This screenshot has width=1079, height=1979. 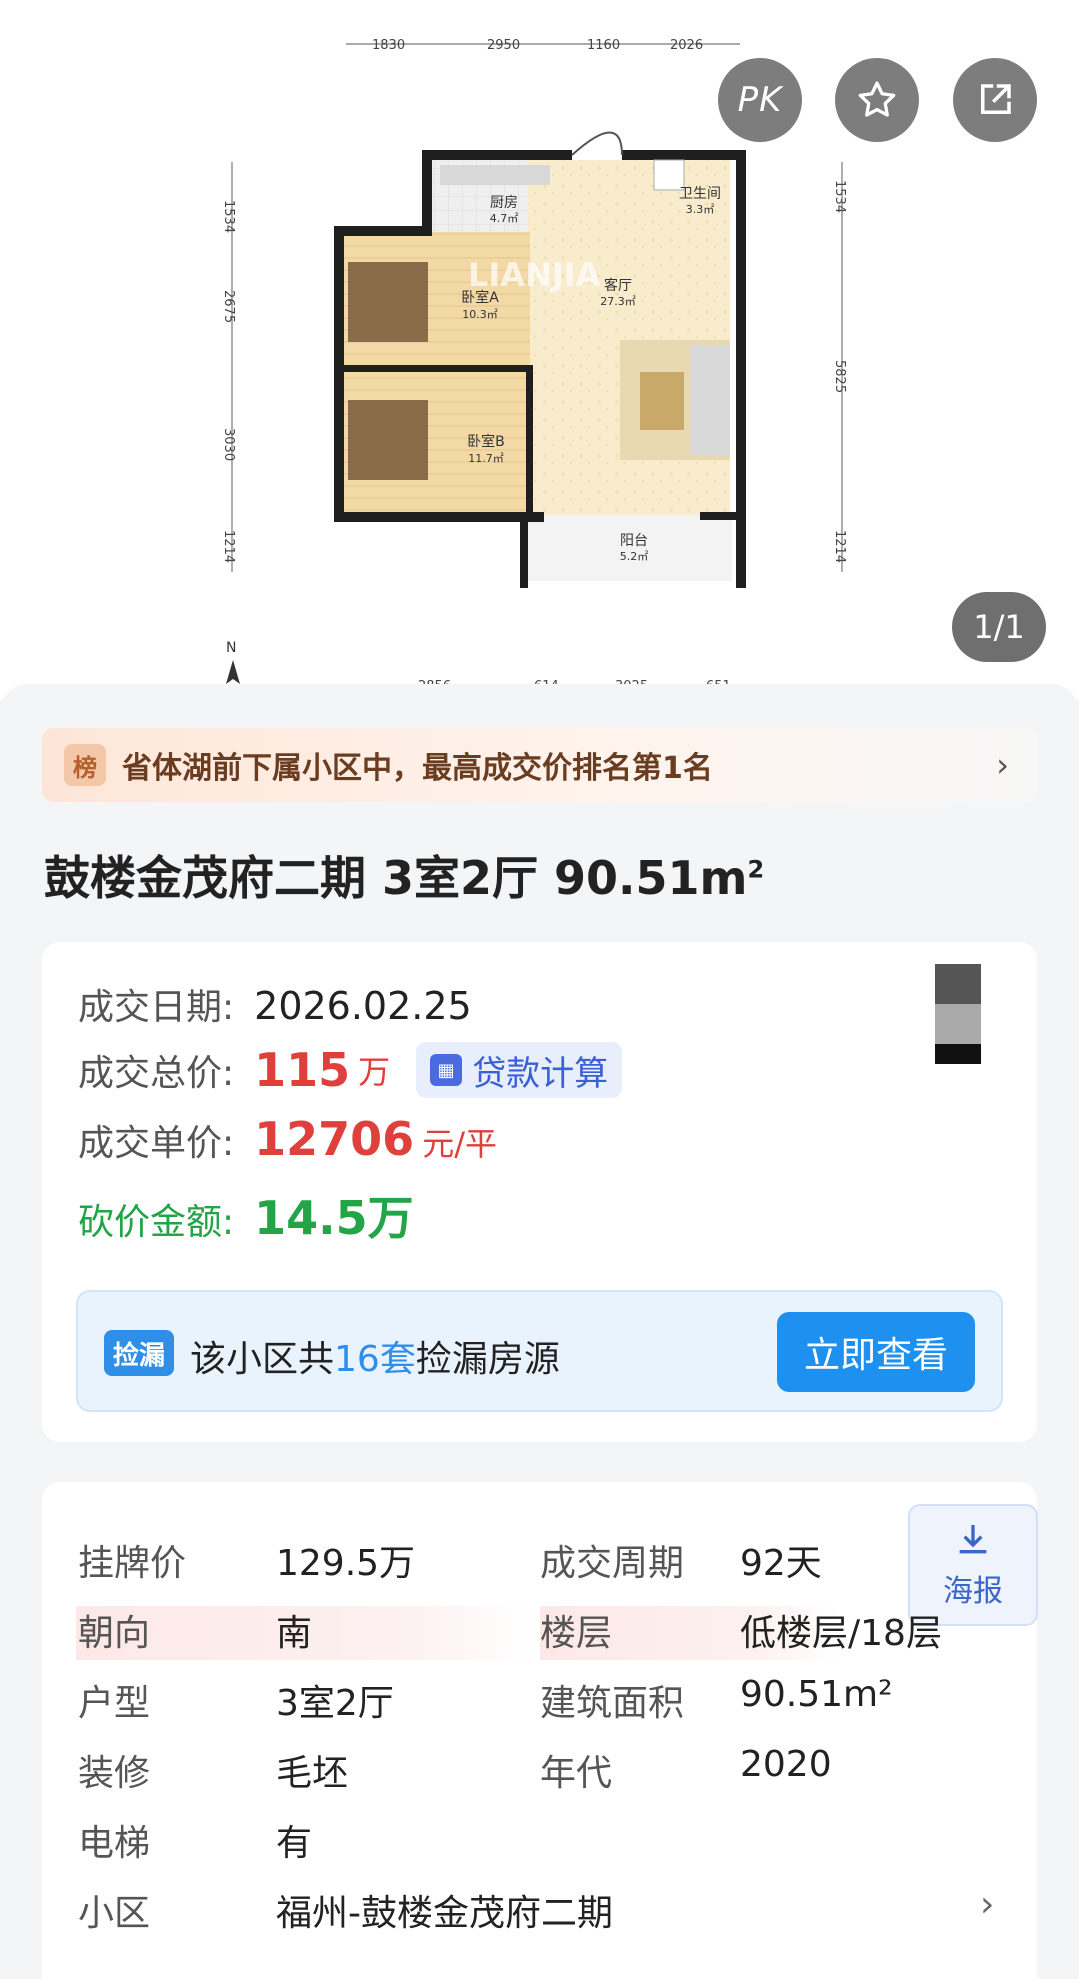 What do you see at coordinates (486, 458) in the screenshot?
I see `room-bedroom-b-area: 11.7㎡` at bounding box center [486, 458].